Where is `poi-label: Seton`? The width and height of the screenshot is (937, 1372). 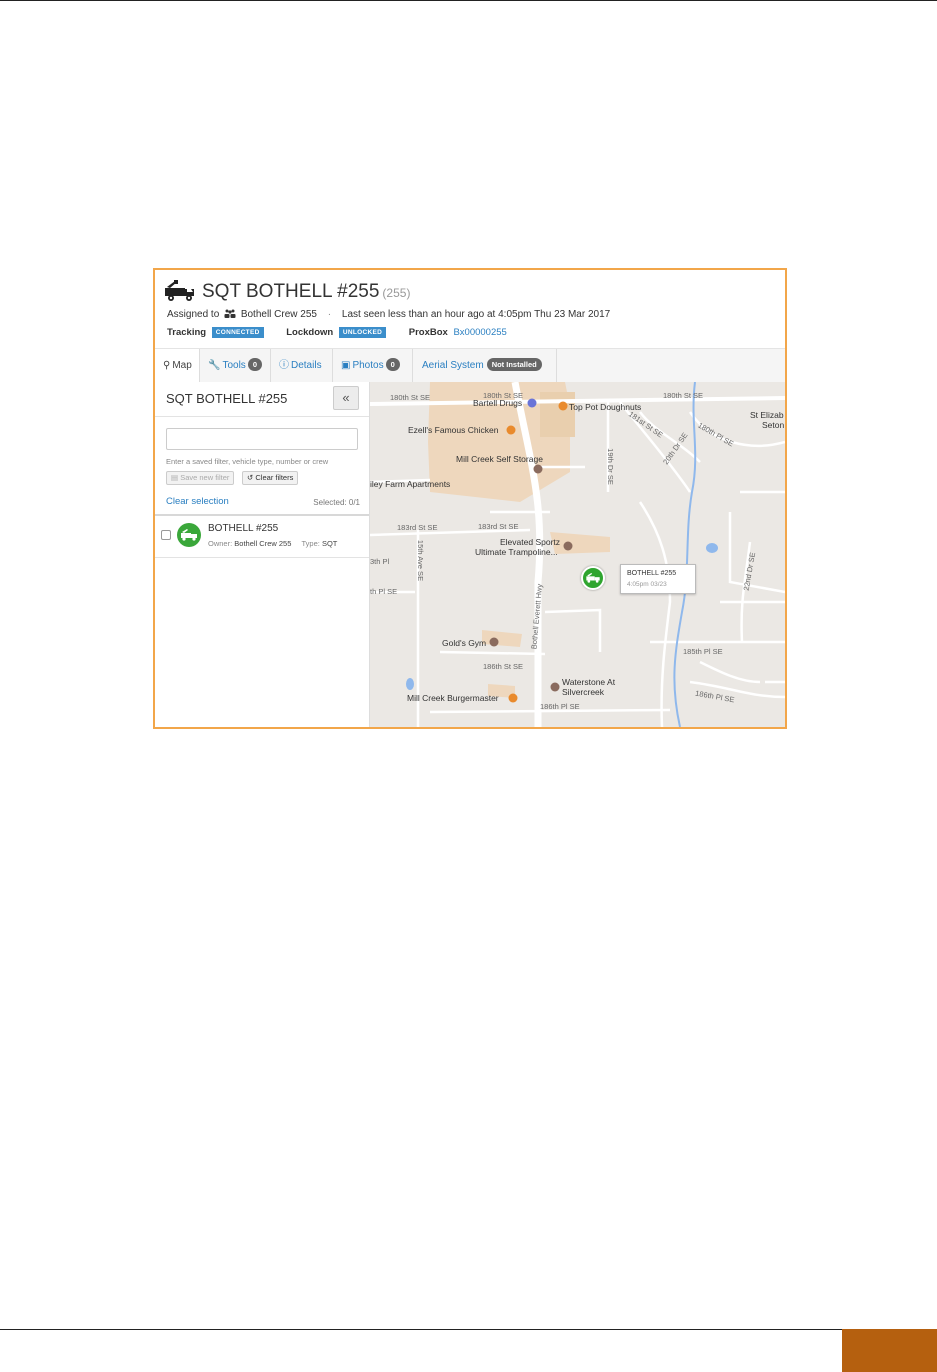 poi-label: Seton is located at coordinates (773, 425).